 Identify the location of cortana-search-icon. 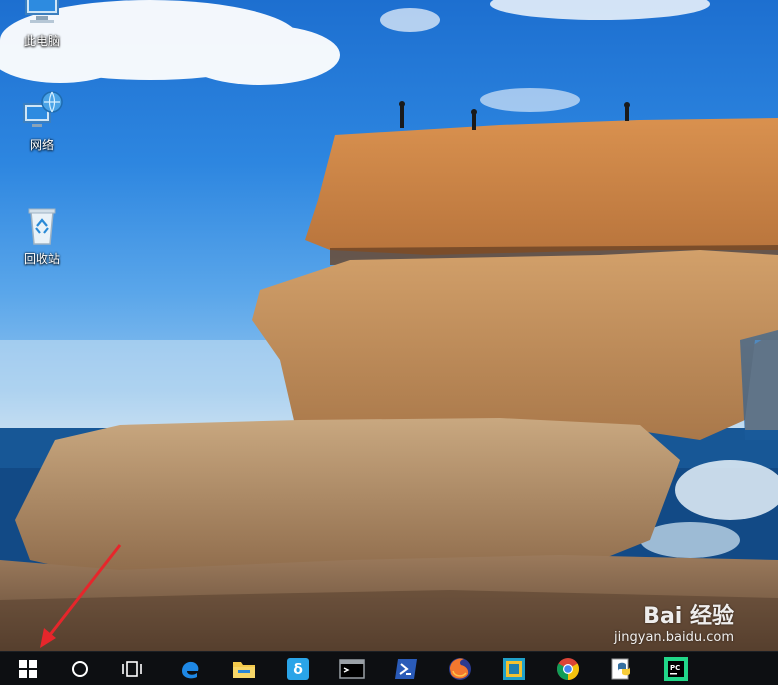
(80, 668).